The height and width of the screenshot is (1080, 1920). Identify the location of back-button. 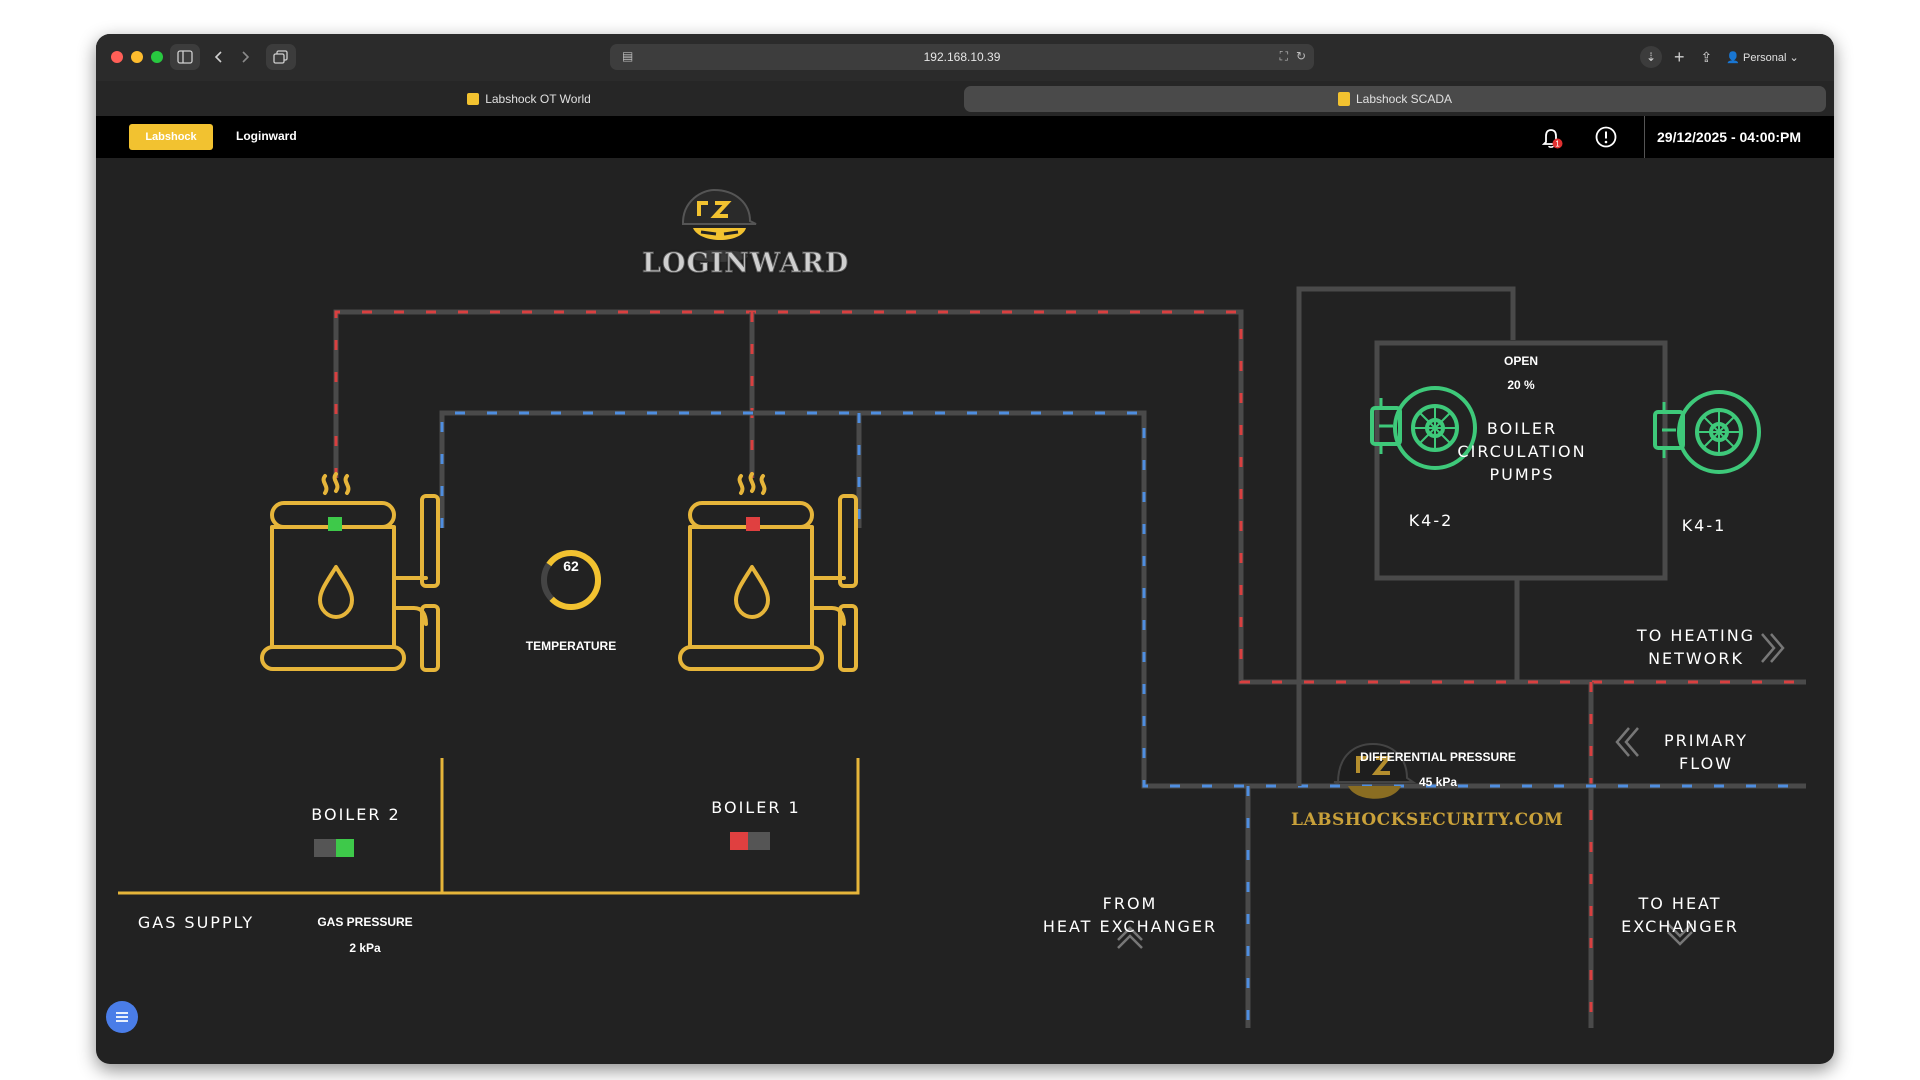
(219, 57).